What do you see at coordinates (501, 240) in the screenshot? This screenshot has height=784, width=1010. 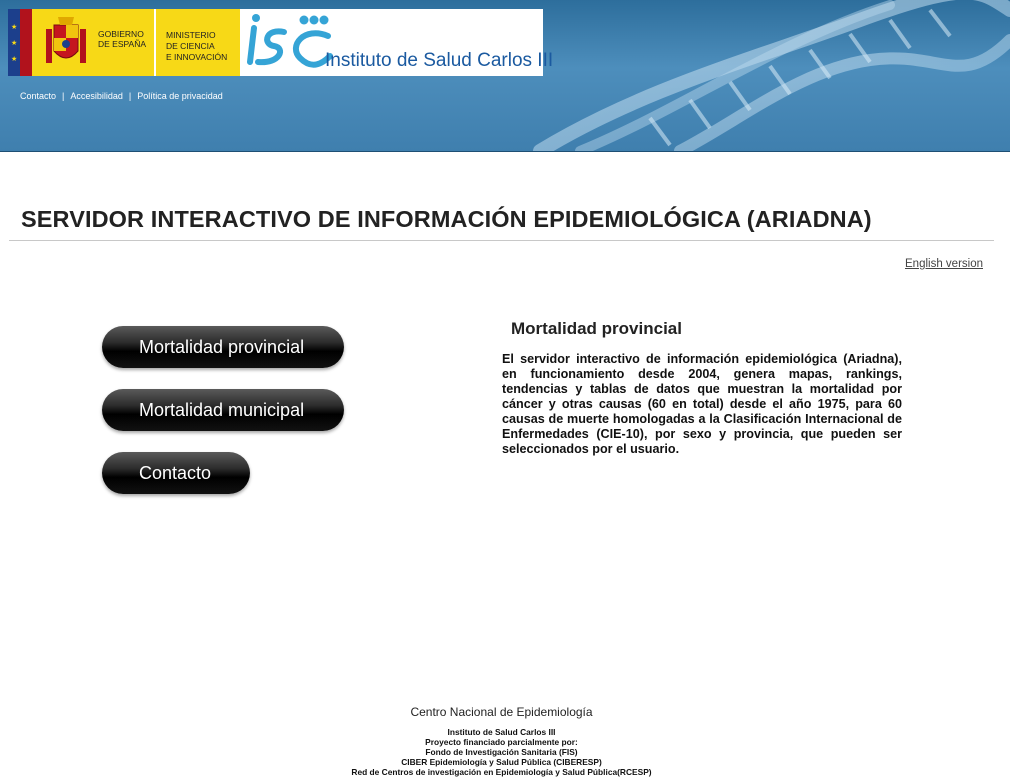 I see `title-divider` at bounding box center [501, 240].